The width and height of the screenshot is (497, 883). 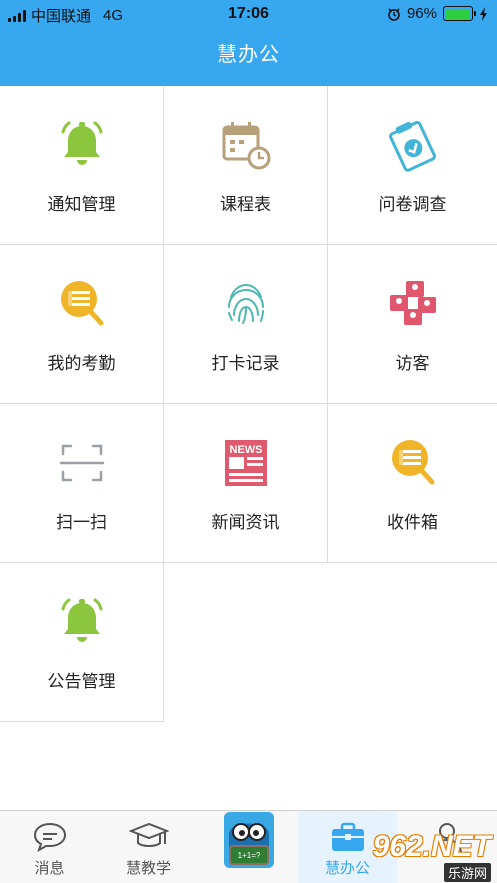 I want to click on grid-item-attendance: 我的考勤, so click(x=82, y=324).